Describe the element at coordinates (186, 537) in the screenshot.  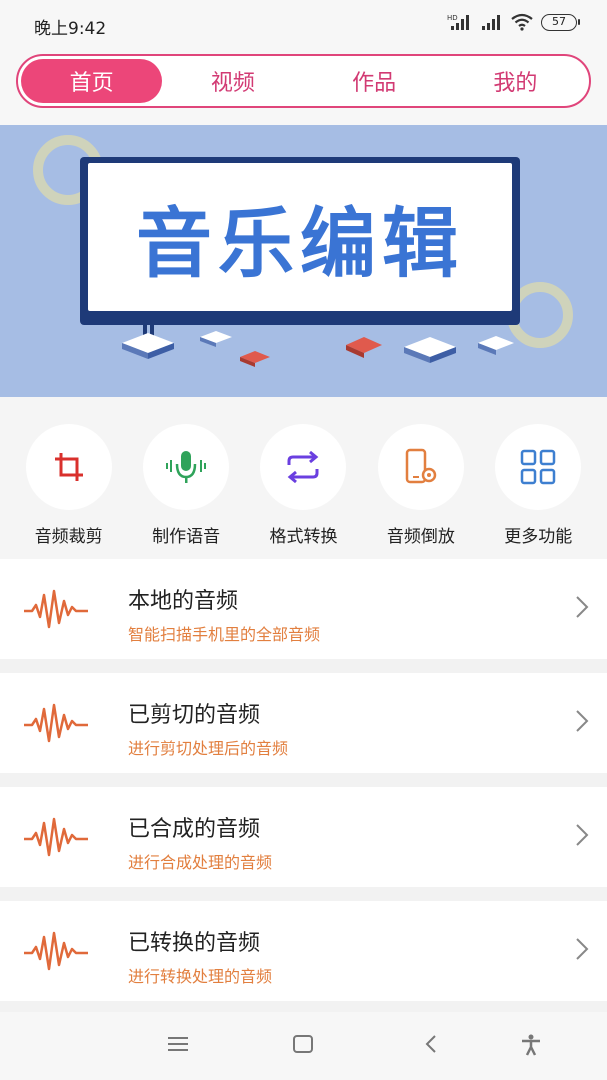
I see `tool-label: 制作语音` at that location.